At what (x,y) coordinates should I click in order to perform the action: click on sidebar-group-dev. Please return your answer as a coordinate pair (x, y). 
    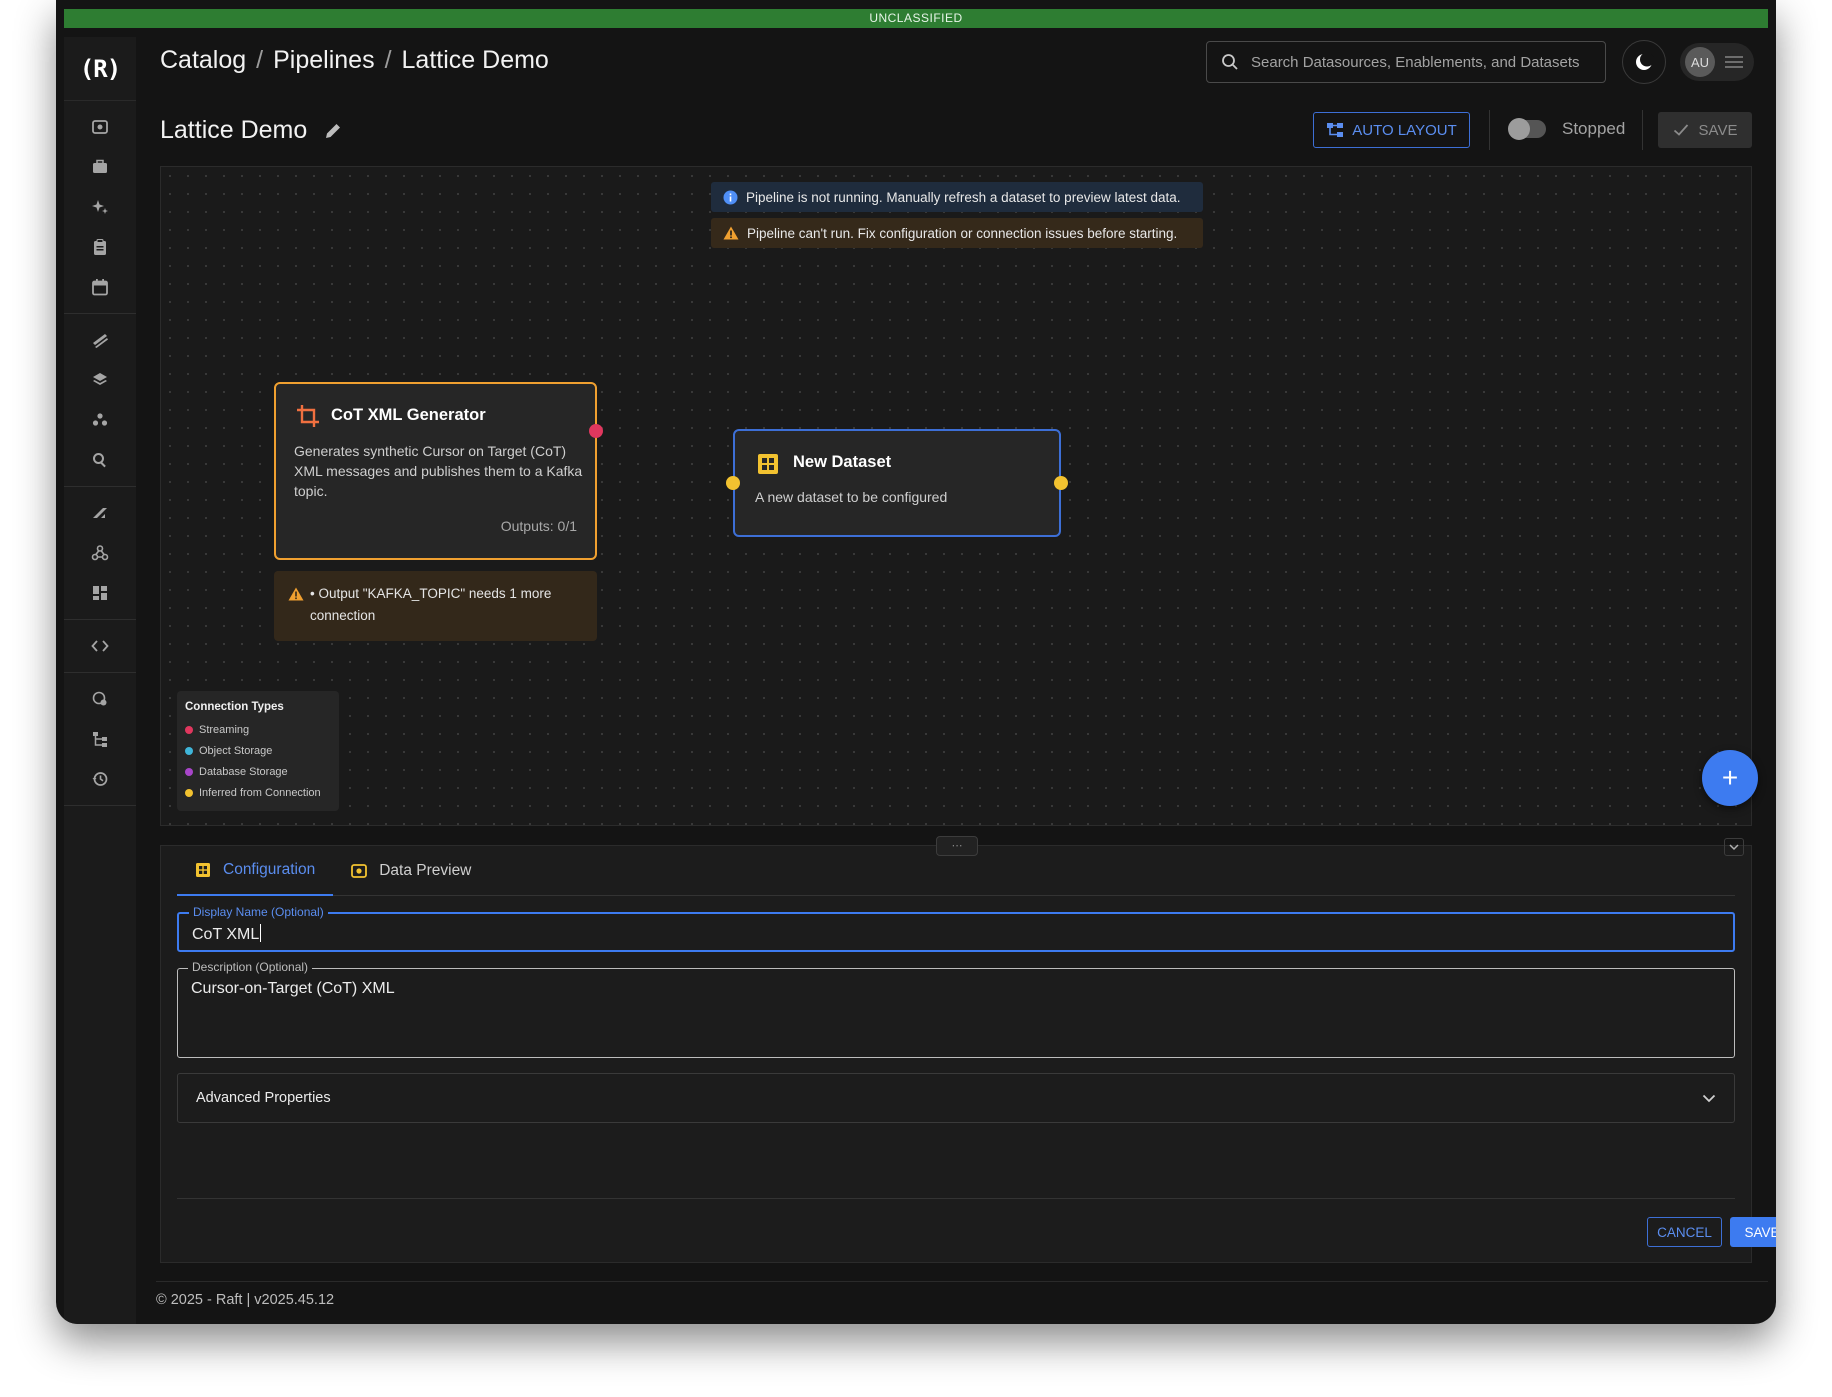
    Looking at the image, I should click on (100, 646).